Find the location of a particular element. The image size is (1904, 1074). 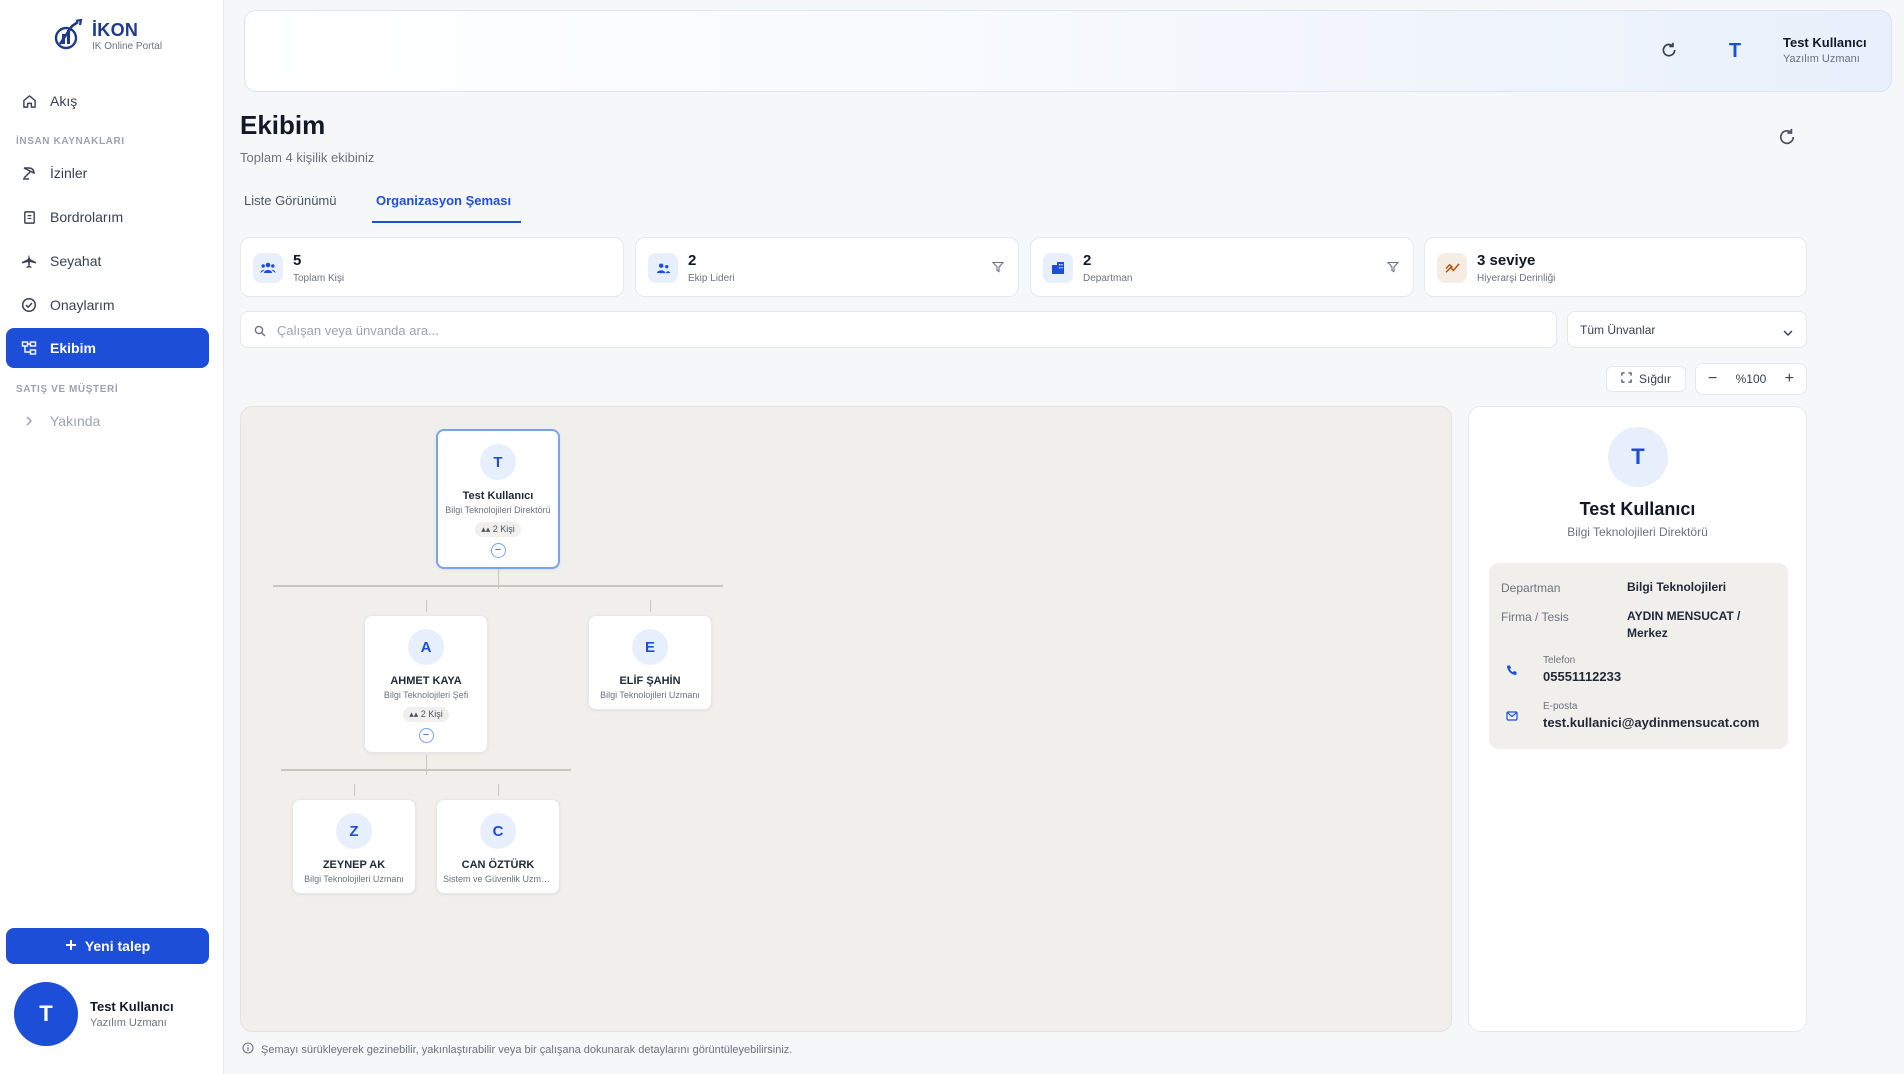

org-chart-icon is located at coordinates (29, 348).